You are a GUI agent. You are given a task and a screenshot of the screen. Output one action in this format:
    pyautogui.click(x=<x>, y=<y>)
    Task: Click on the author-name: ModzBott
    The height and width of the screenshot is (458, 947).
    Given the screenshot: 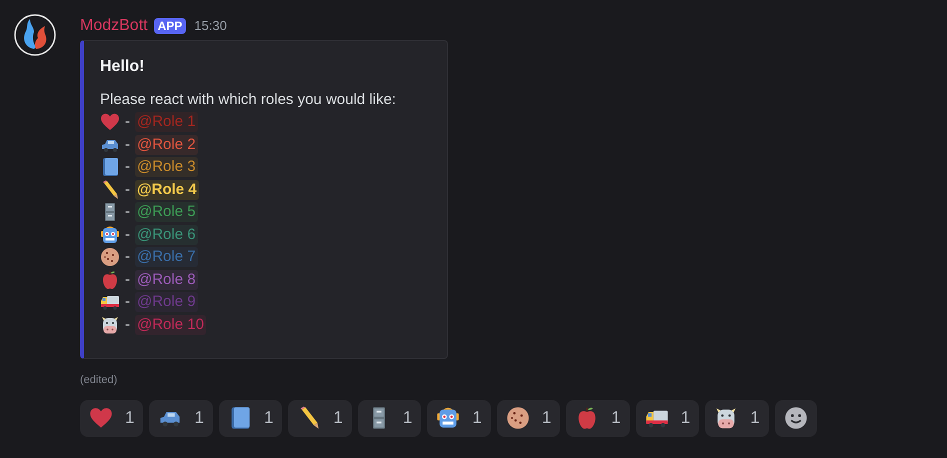 What is the action you would take?
    pyautogui.click(x=114, y=26)
    